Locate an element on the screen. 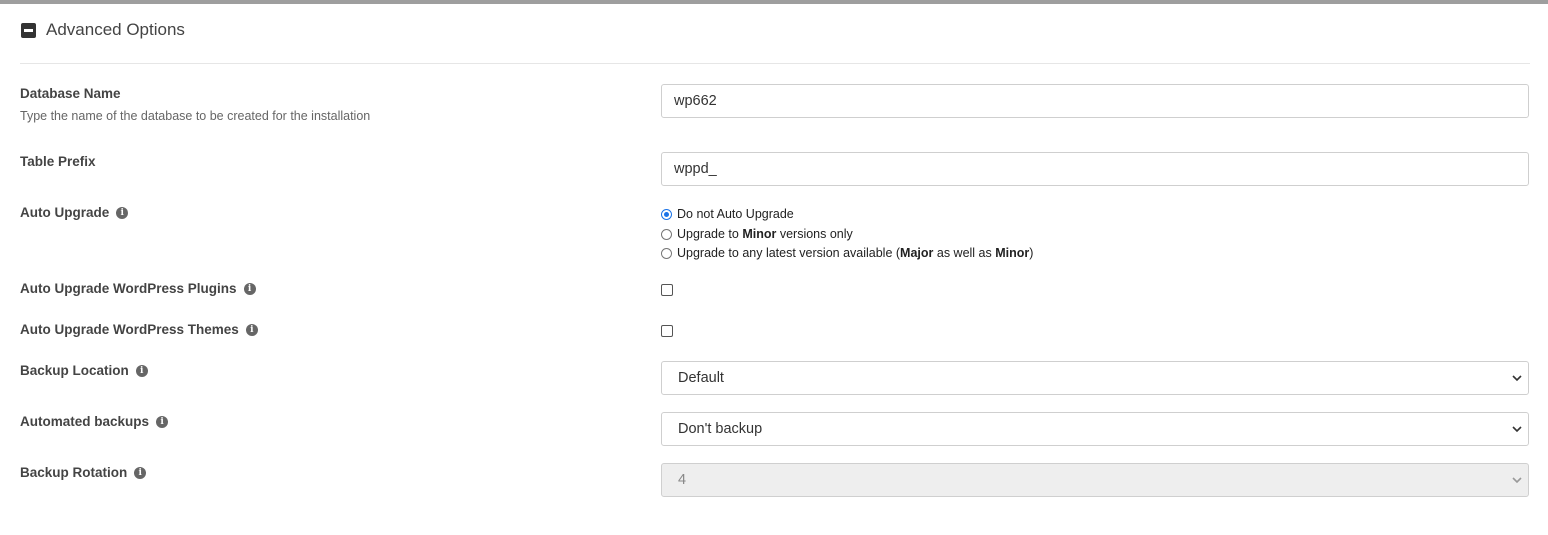 This screenshot has height=535, width=1548. automated-backups-select: Don't backup is located at coordinates (1095, 429).